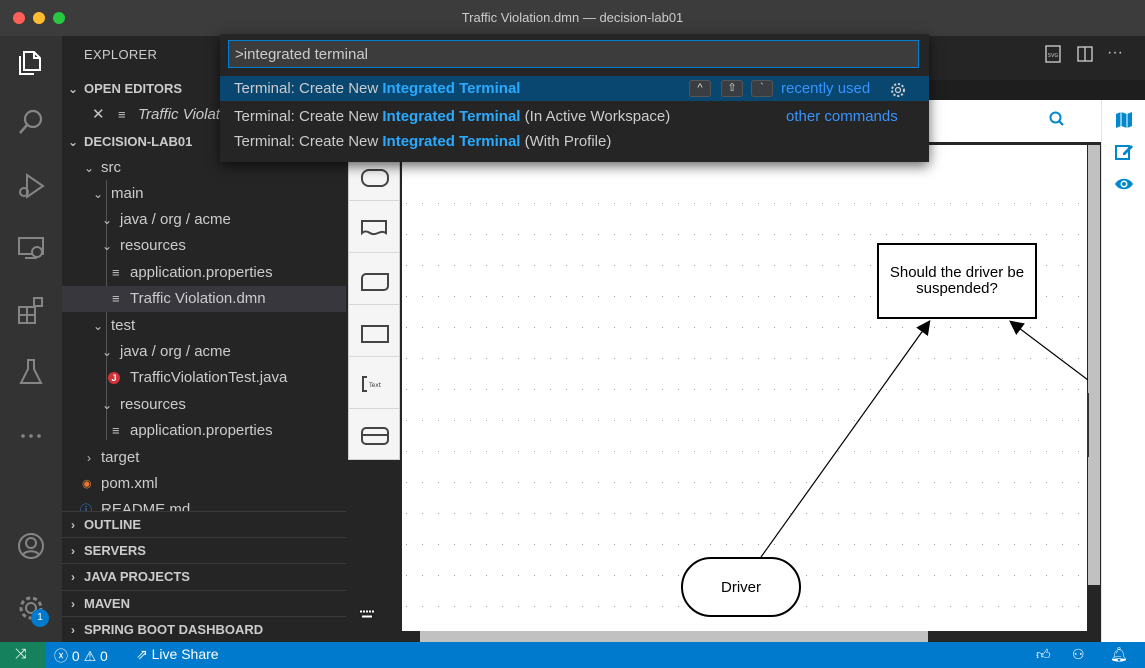 The width and height of the screenshot is (1145, 668). Describe the element at coordinates (204, 576) in the screenshot. I see `java-projects-section: › JAVA PROJECTS` at that location.